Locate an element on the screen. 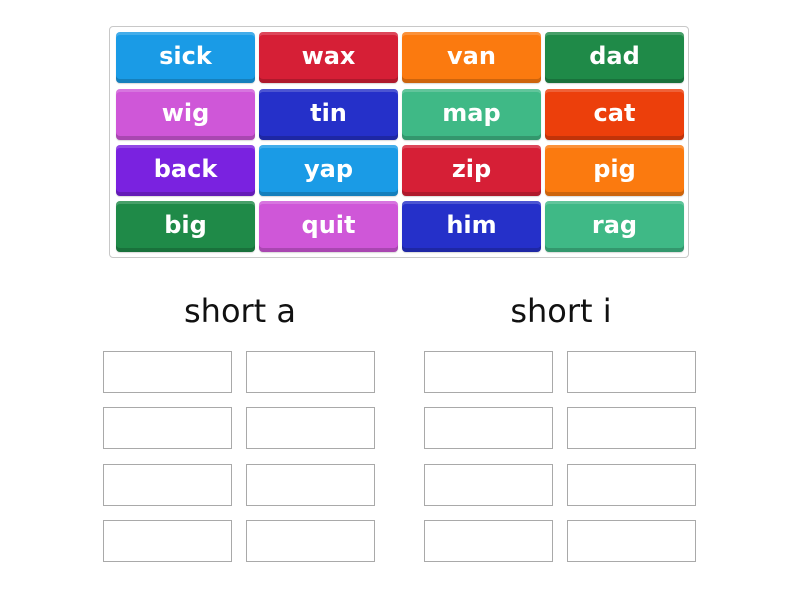  word-tile-cat: cat is located at coordinates (614, 114).